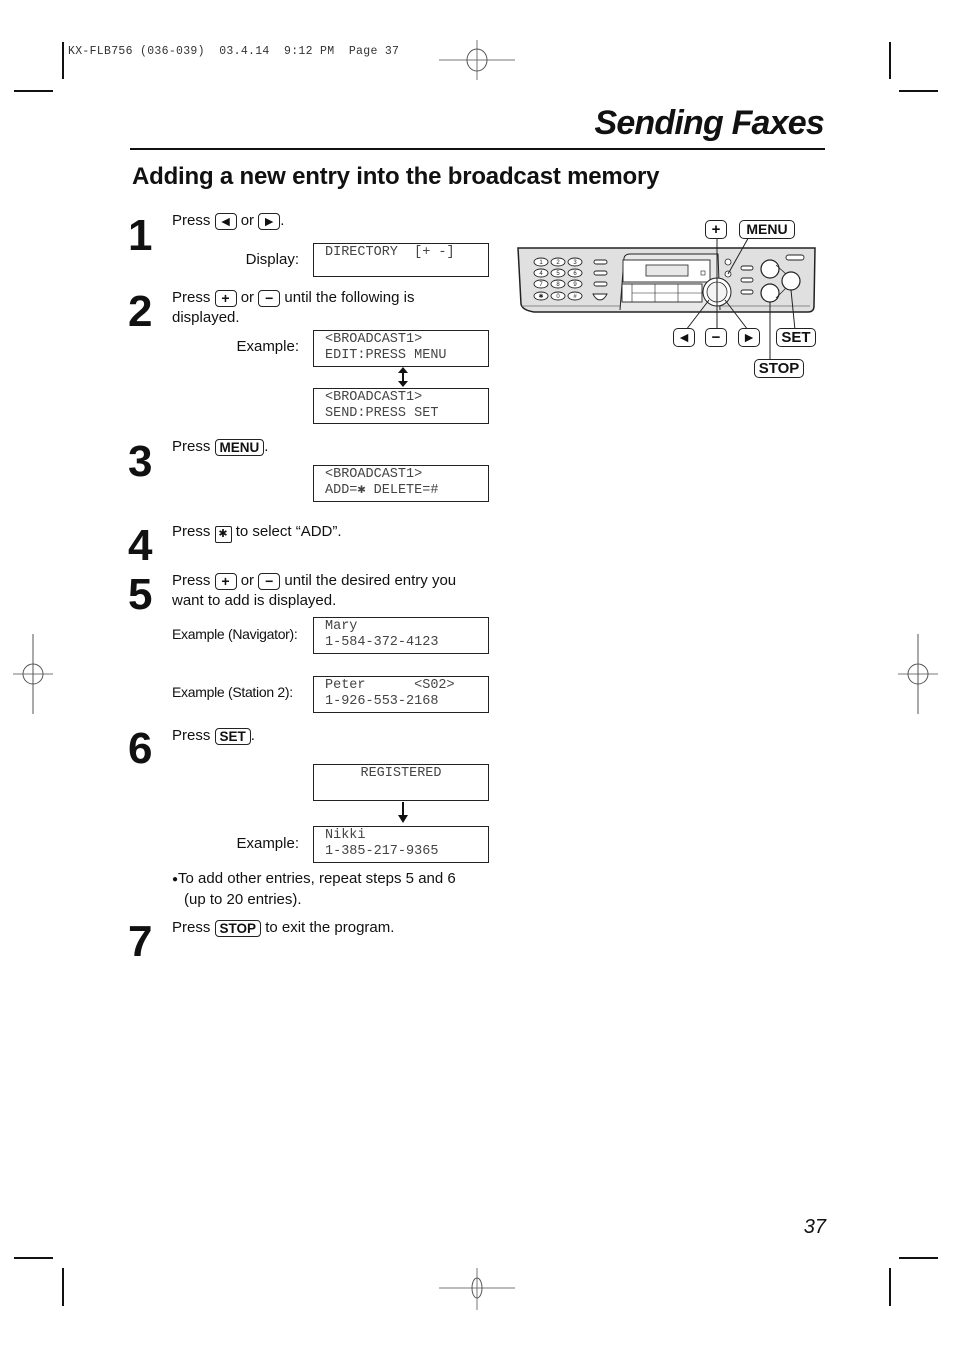 The image size is (954, 1349). What do you see at coordinates (890, 1287) in the screenshot?
I see `crop-mark-br-v` at bounding box center [890, 1287].